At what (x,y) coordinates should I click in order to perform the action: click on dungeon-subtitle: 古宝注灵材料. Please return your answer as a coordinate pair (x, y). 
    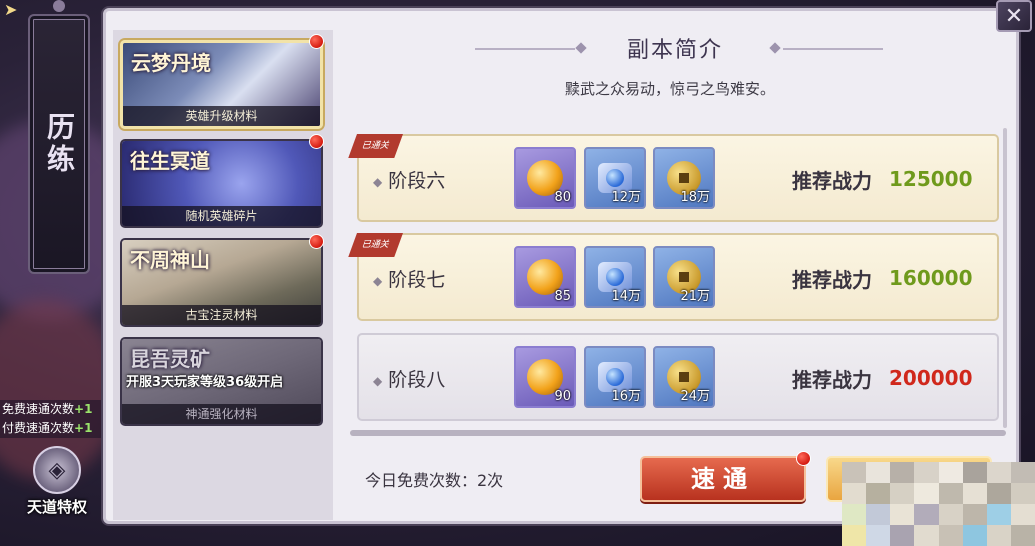
    Looking at the image, I should click on (221, 315).